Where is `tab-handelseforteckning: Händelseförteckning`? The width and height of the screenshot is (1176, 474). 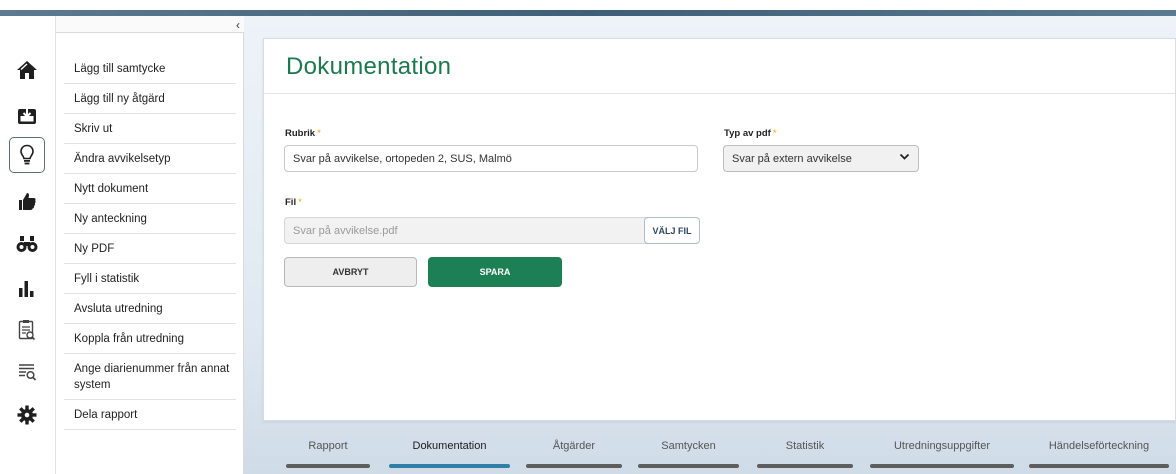 tab-handelseforteckning: Händelseförteckning is located at coordinates (1099, 454).